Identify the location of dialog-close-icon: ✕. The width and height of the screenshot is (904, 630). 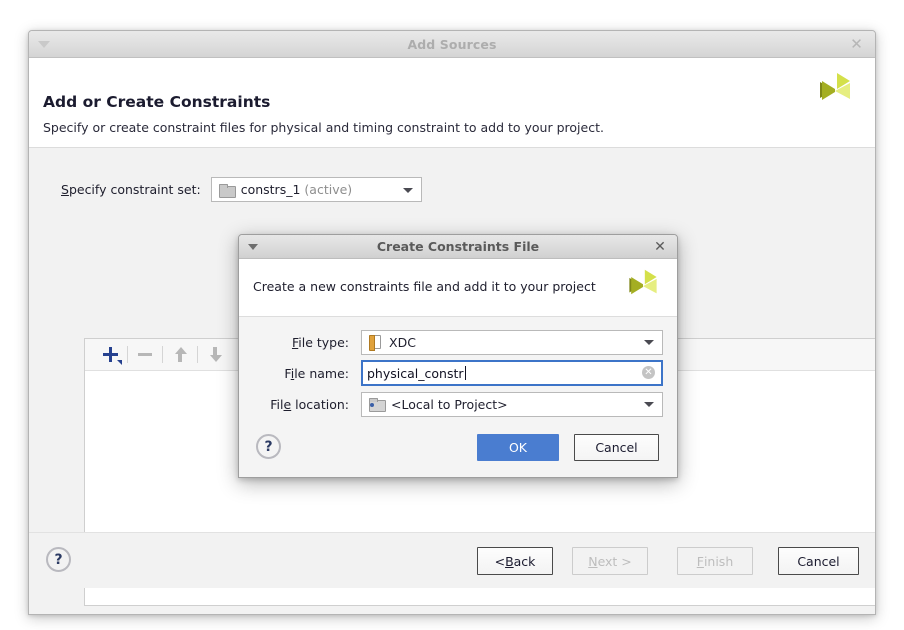
(660, 247).